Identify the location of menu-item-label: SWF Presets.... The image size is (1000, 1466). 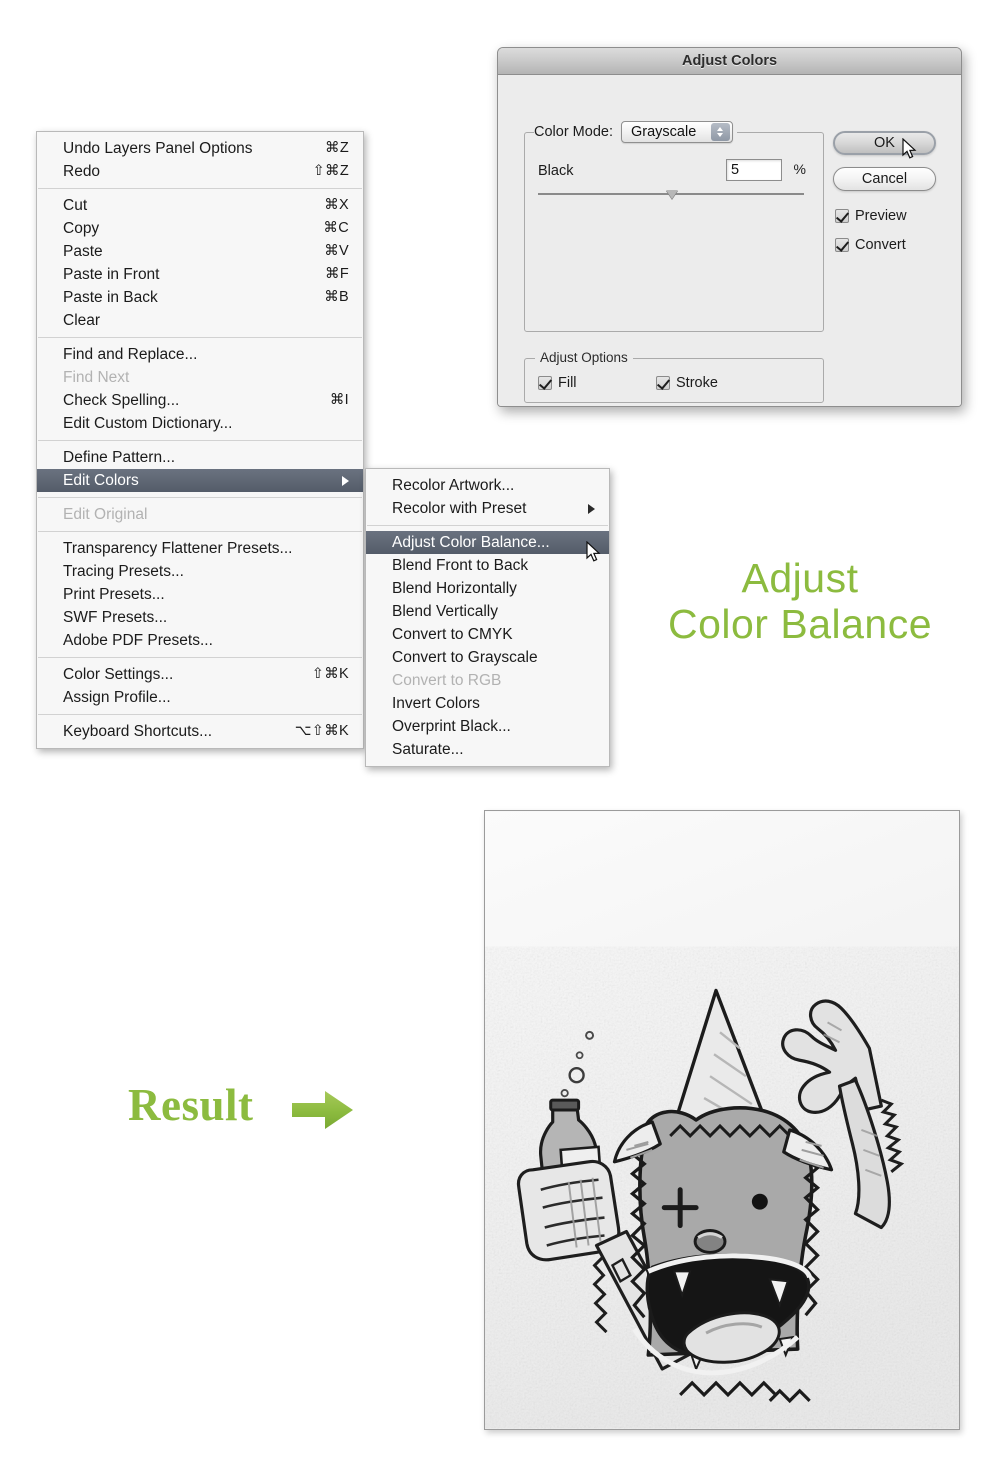
(115, 617).